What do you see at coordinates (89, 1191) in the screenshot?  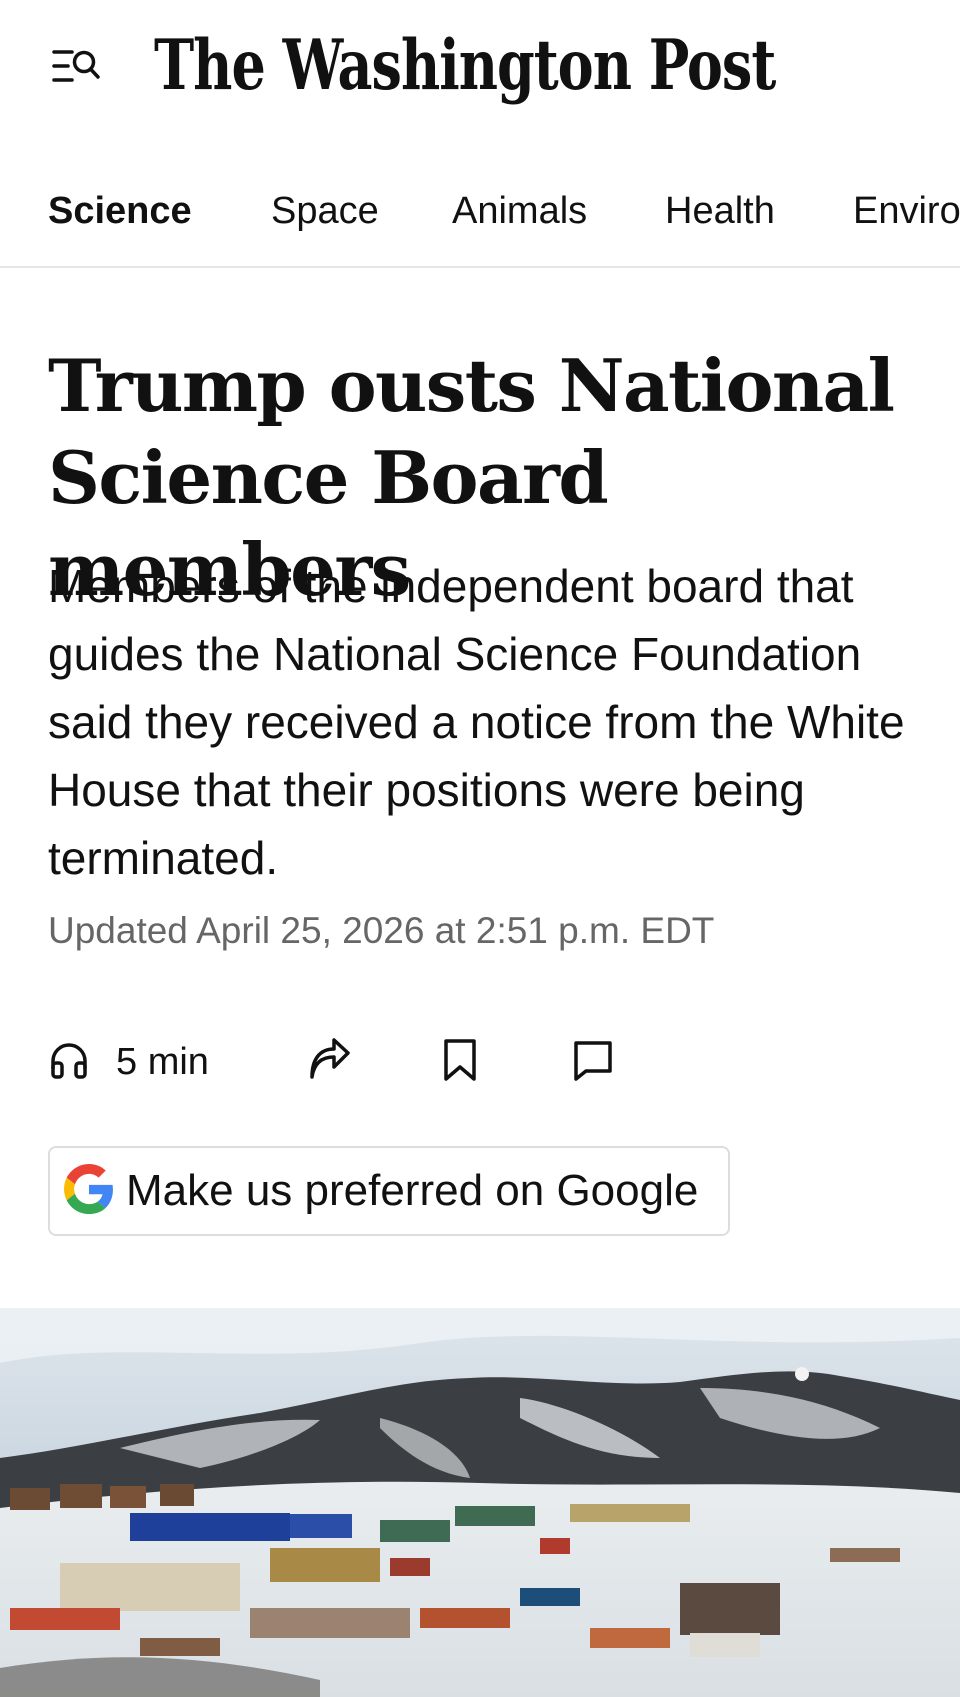 I see `google-logo-icon` at bounding box center [89, 1191].